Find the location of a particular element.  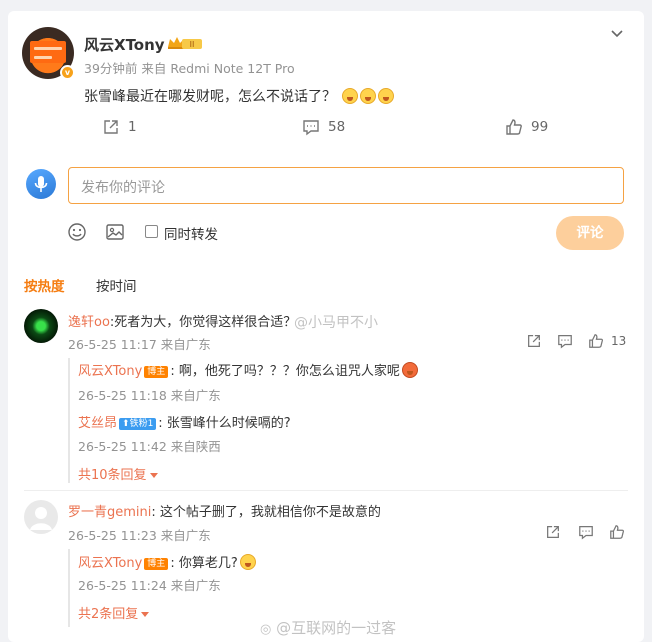

svg-text: II is located at coordinates (192, 44).